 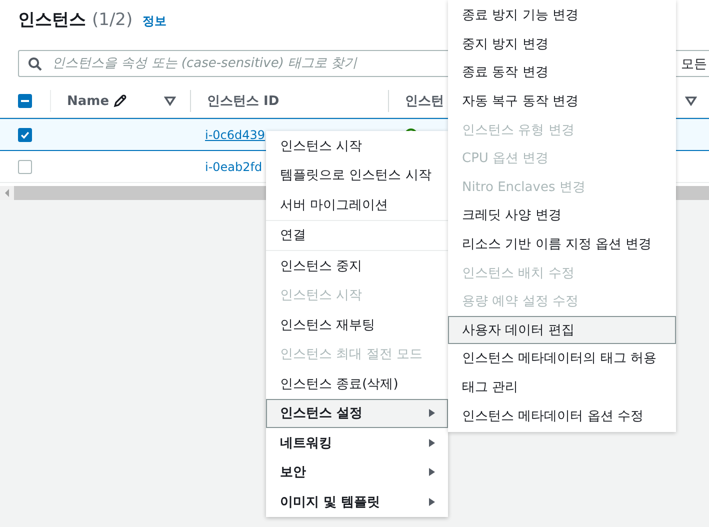 What do you see at coordinates (357, 443) in the screenshot?
I see `menu-item: 네트워킹` at bounding box center [357, 443].